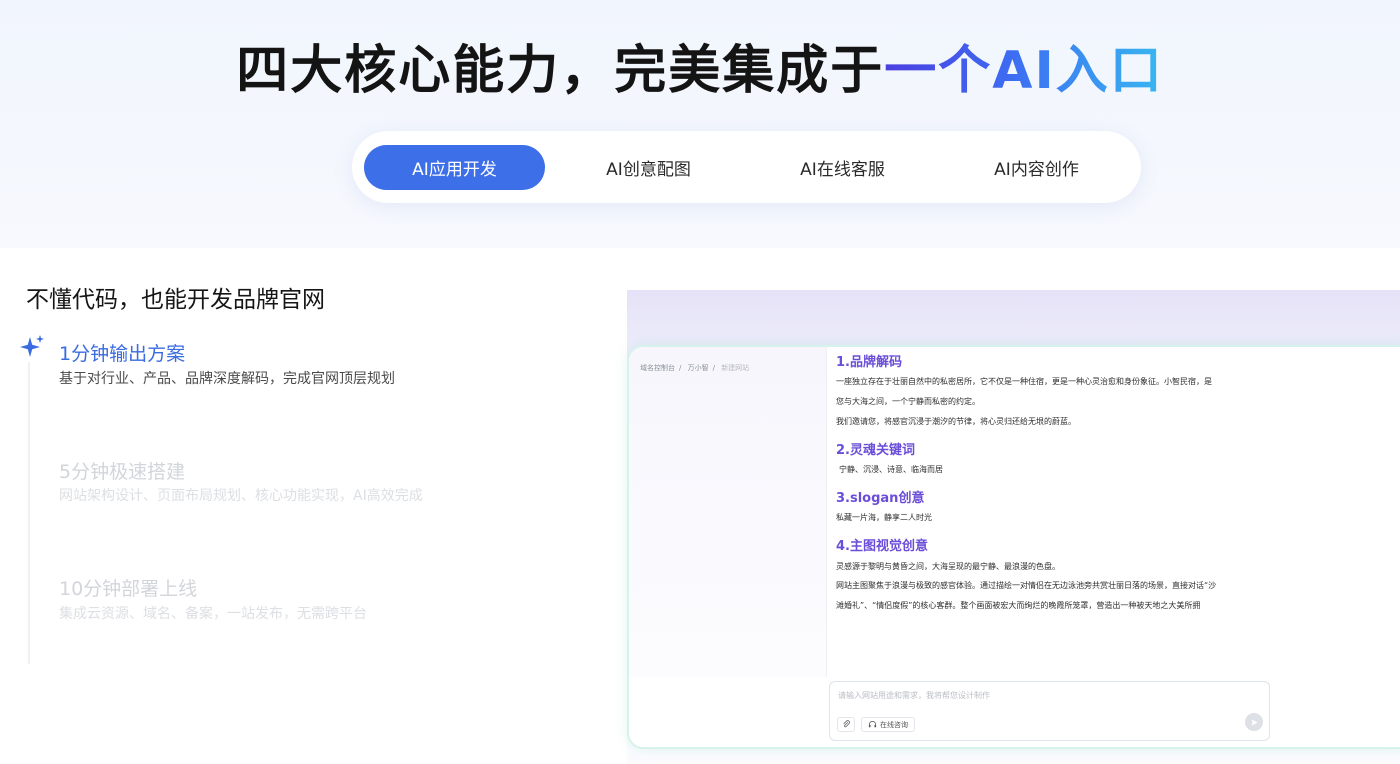 The image size is (1400, 764). What do you see at coordinates (128, 587) in the screenshot?
I see `step-title-3: 10分钟部署上线` at bounding box center [128, 587].